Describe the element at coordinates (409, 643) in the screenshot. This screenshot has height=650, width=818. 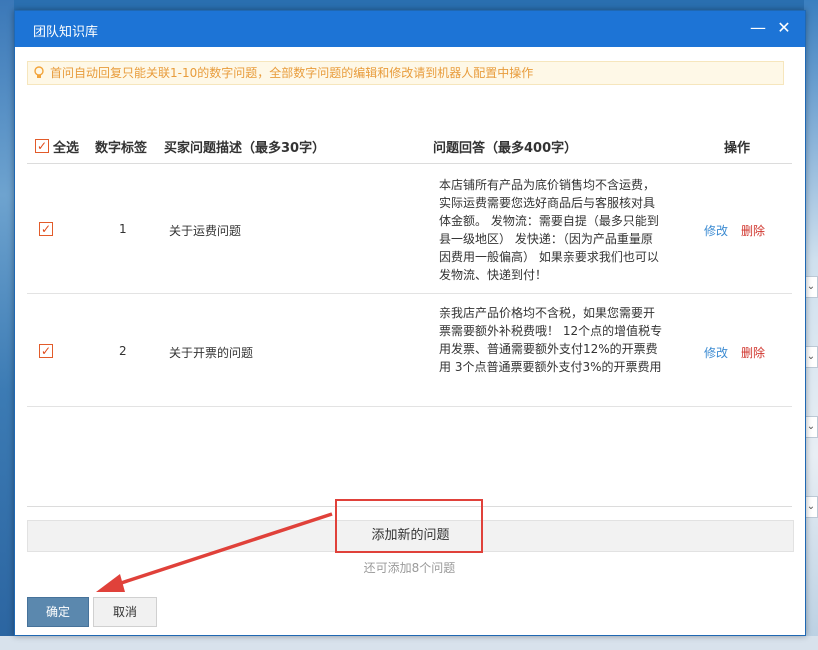
I see `desktop-background-bottom` at that location.